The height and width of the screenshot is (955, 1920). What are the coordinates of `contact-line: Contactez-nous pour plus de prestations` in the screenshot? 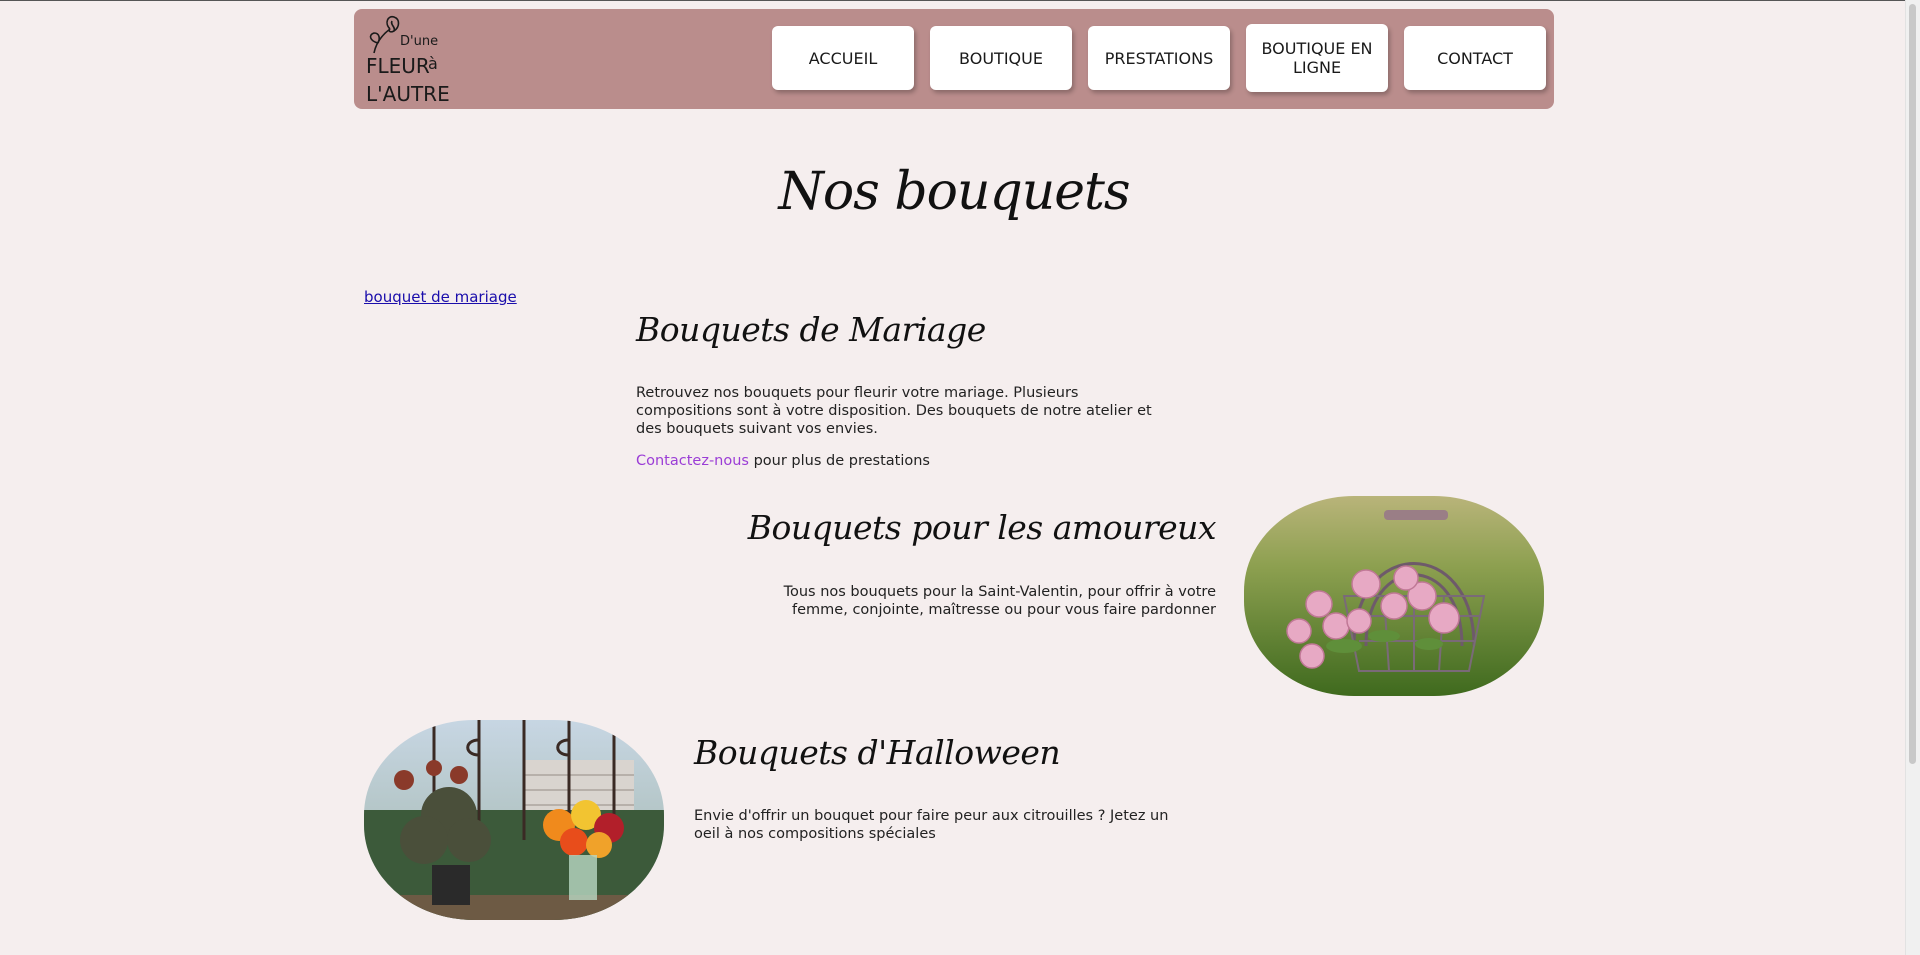 It's located at (783, 461).